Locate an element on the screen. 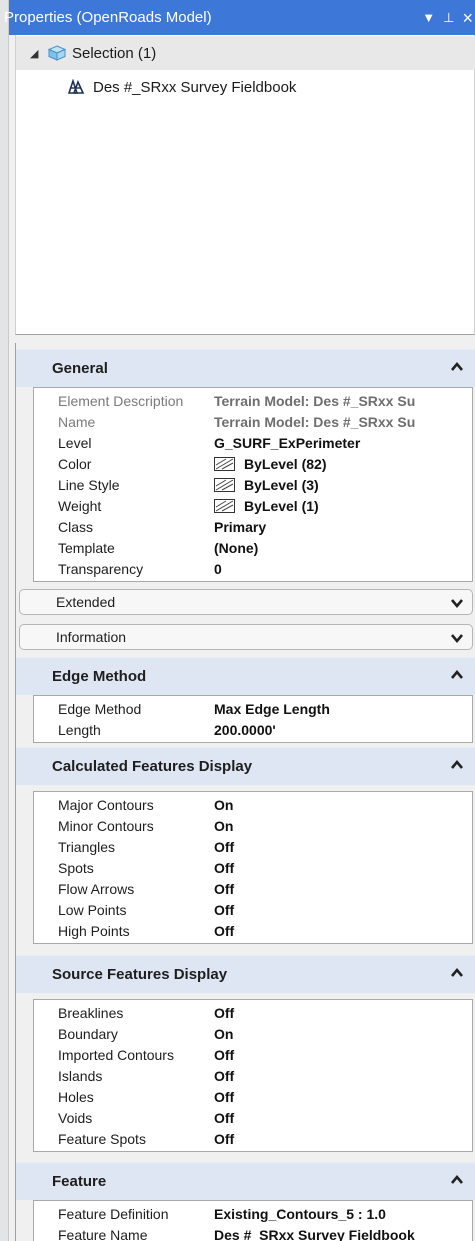 This screenshot has height=1241, width=475. property-row: Breaklines Off is located at coordinates (253, 1012).